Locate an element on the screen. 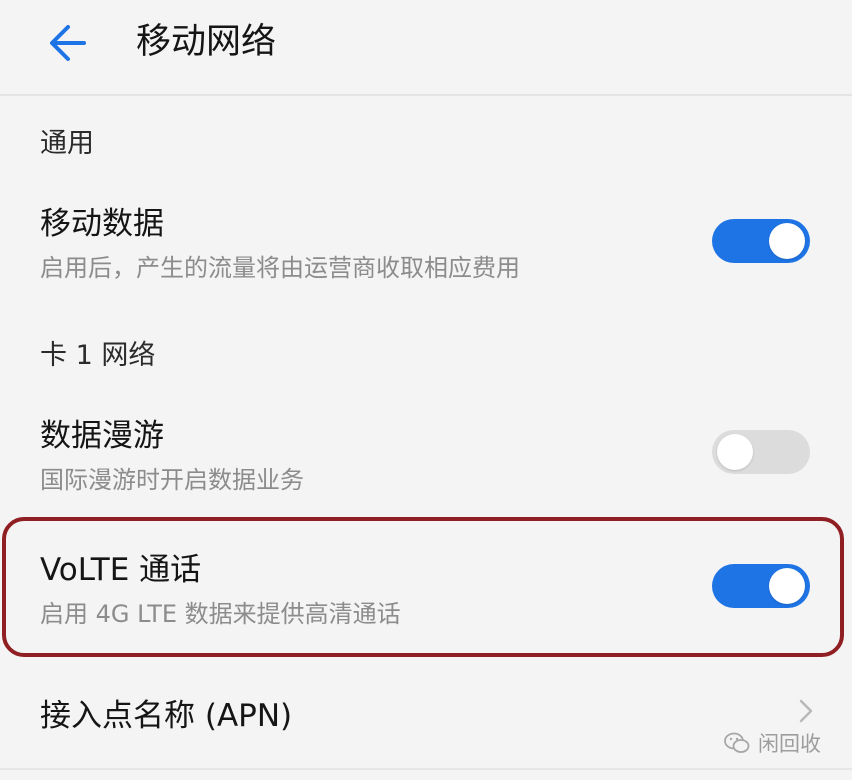 This screenshot has width=852, height=780. section-header-general: 通用 is located at coordinates (67, 143).